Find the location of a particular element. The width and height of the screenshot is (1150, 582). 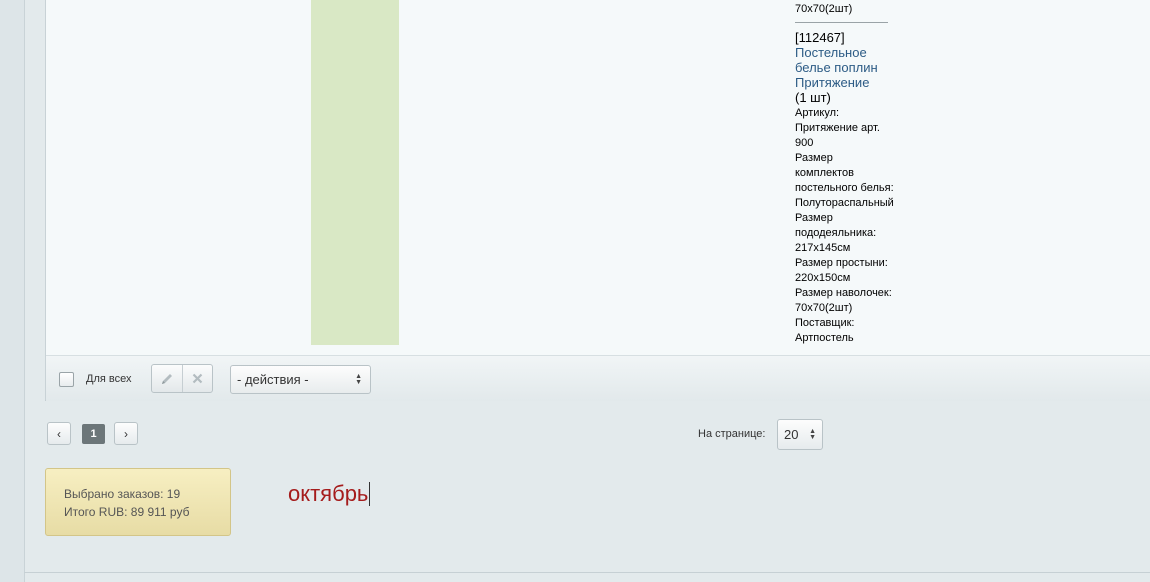

item-code: [112467] is located at coordinates (820, 37).